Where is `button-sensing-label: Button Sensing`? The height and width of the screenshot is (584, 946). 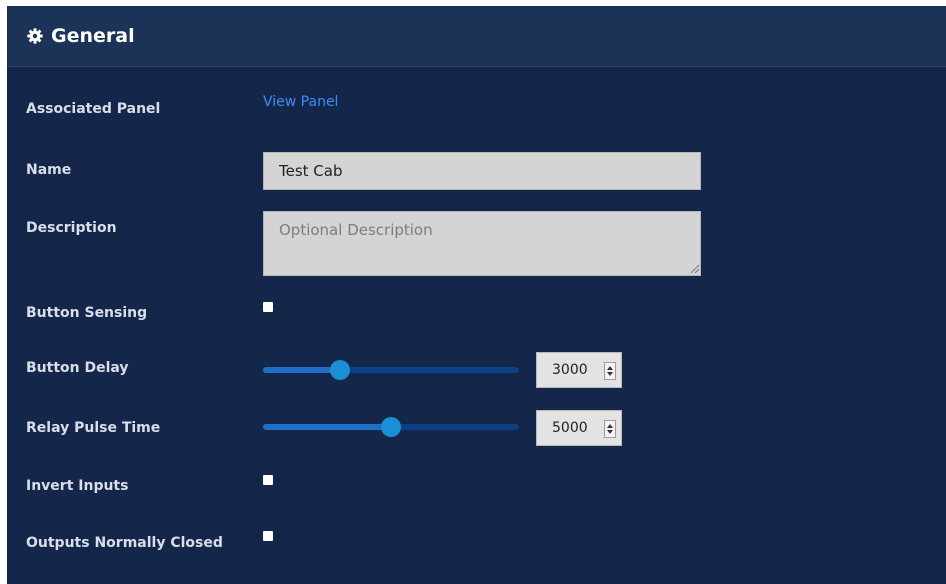 button-sensing-label: Button Sensing is located at coordinates (87, 313).